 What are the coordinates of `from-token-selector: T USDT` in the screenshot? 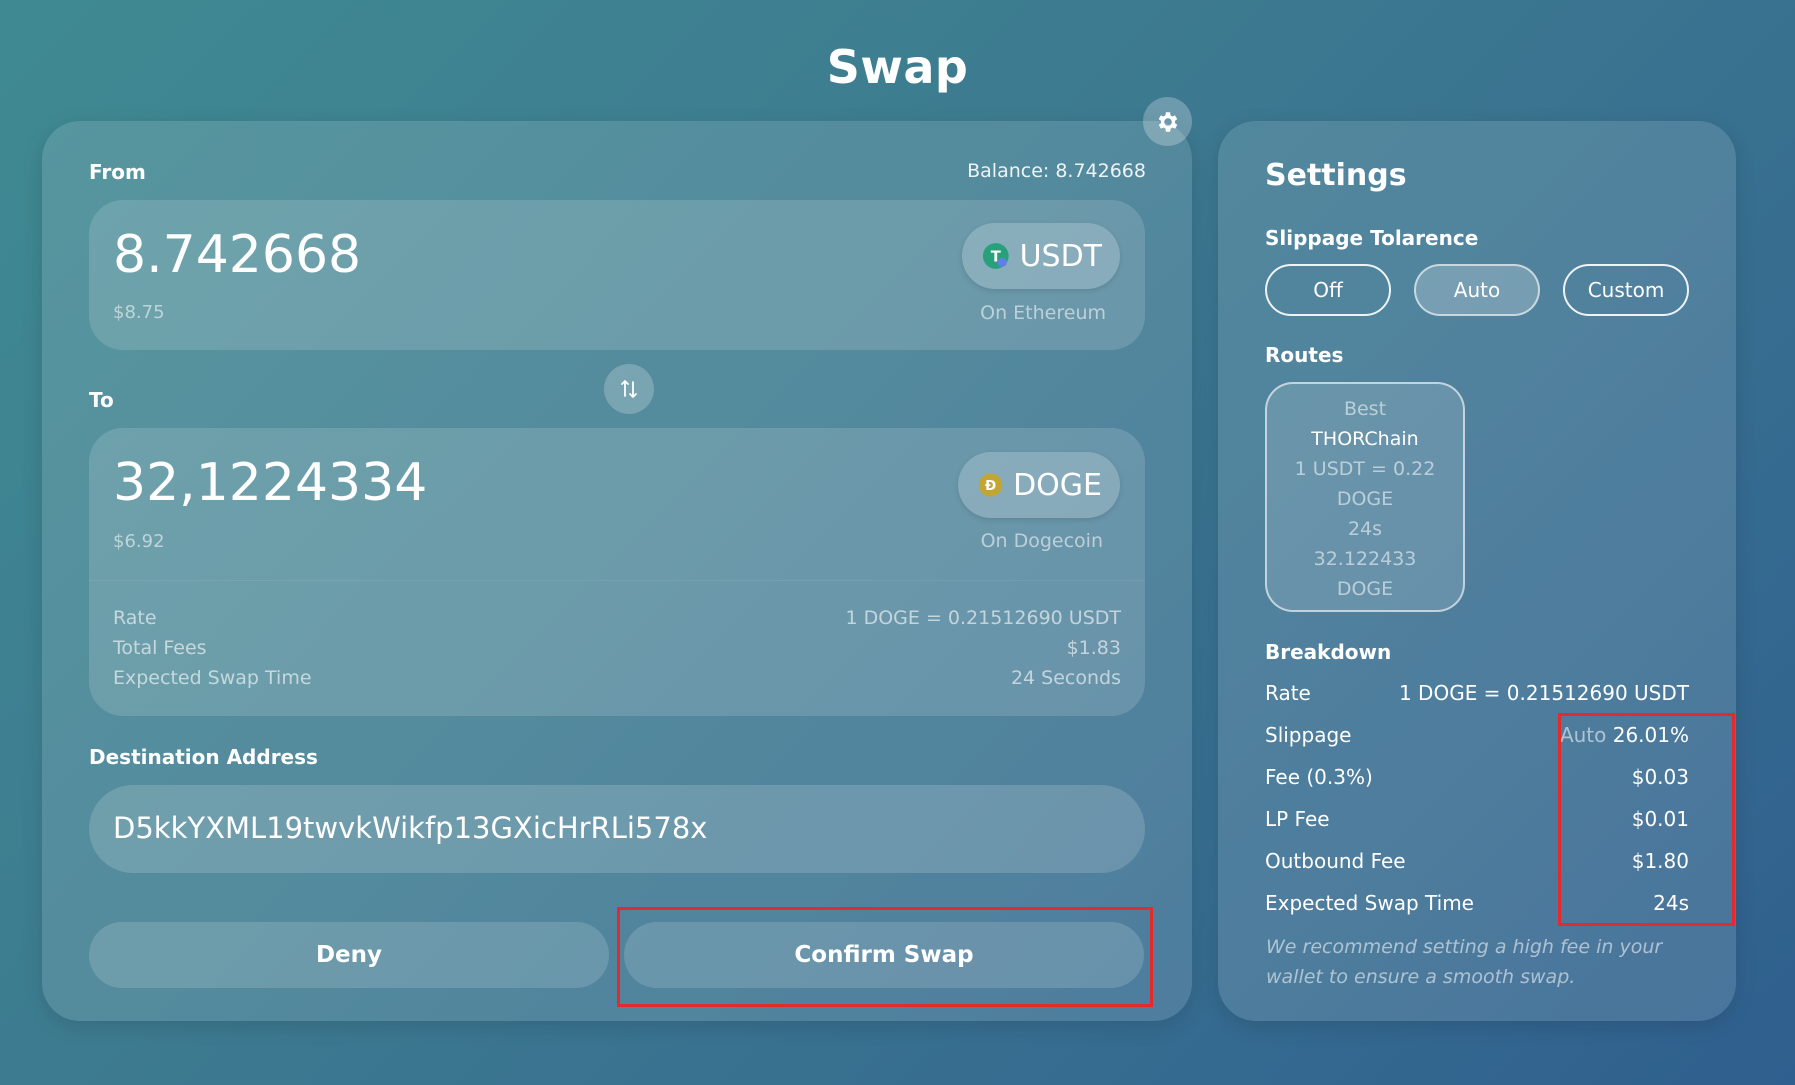 It's located at (1041, 256).